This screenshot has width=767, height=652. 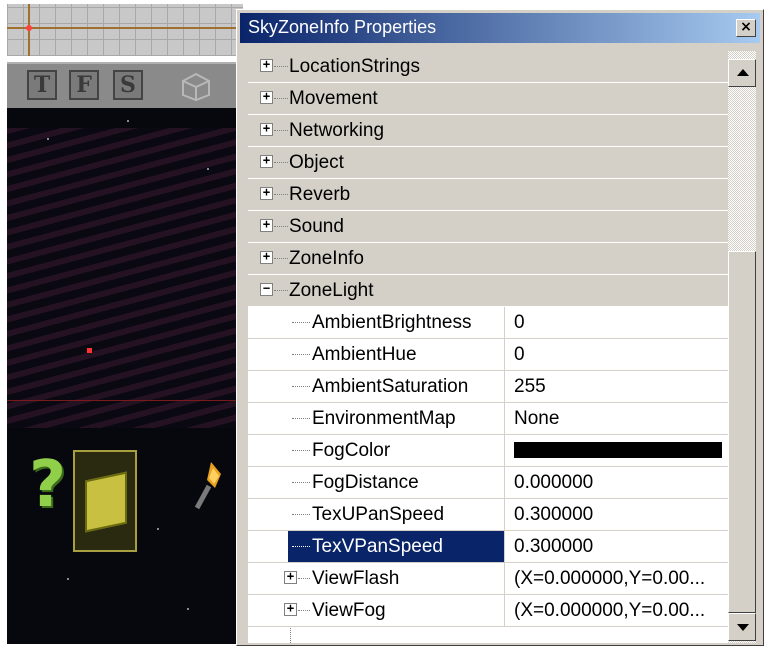 I want to click on category-movement: + Movement, so click(x=488, y=99).